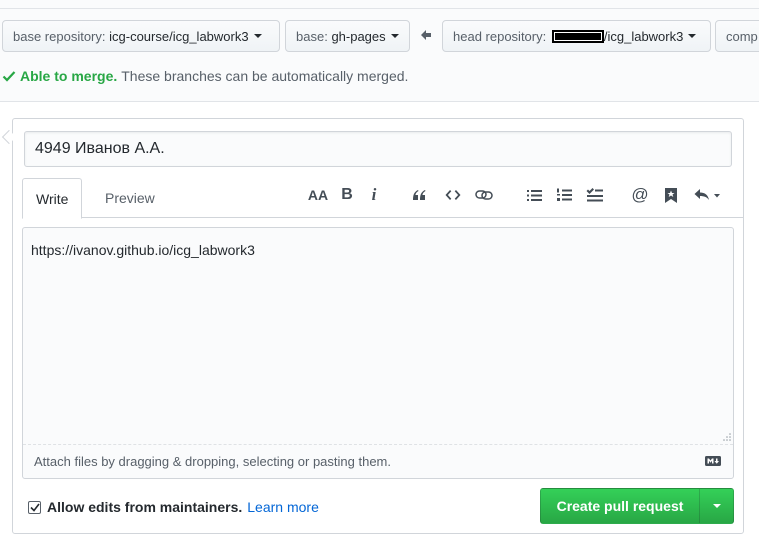  I want to click on mention-icon: @, so click(640, 195).